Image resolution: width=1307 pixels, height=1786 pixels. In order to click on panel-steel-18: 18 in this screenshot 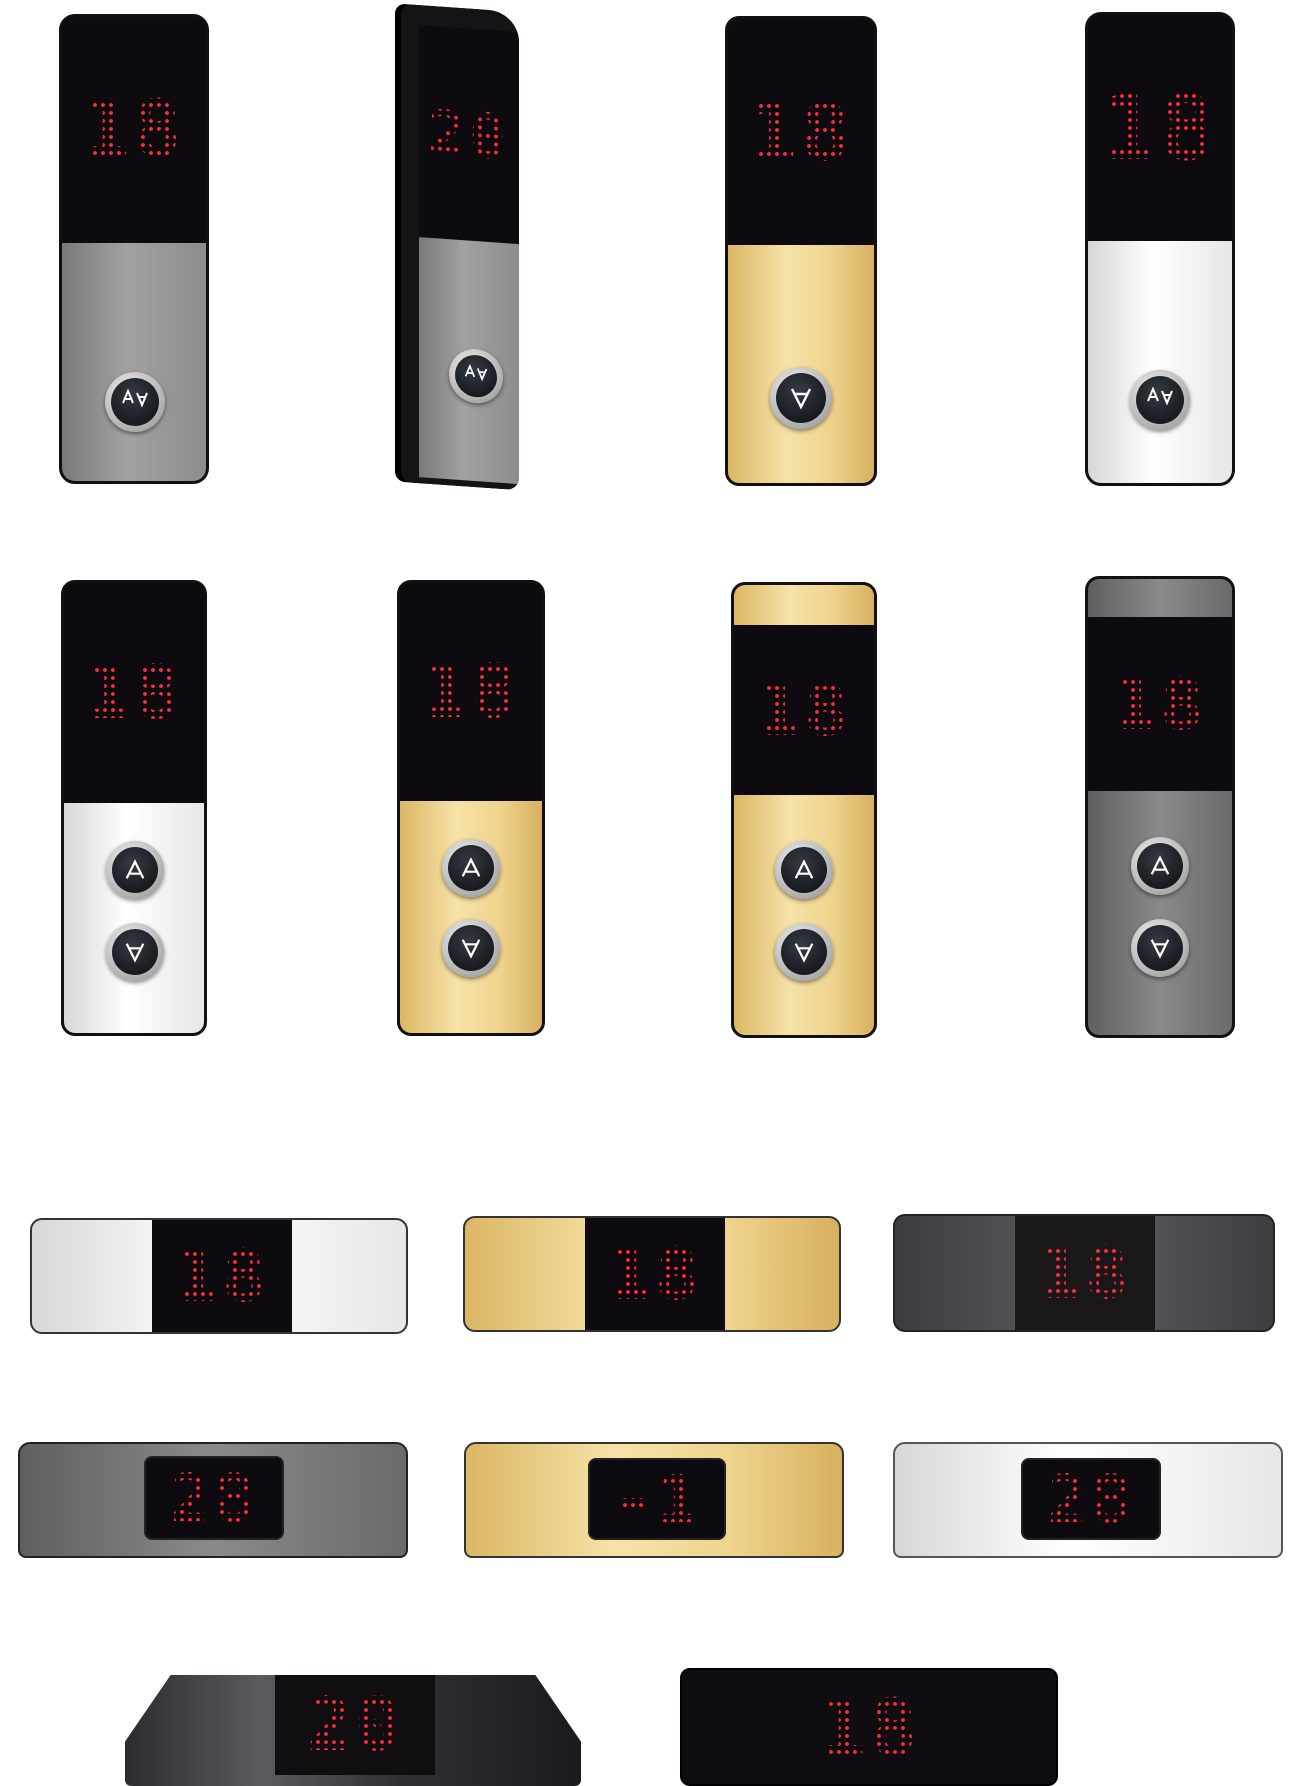, I will do `click(134, 249)`.